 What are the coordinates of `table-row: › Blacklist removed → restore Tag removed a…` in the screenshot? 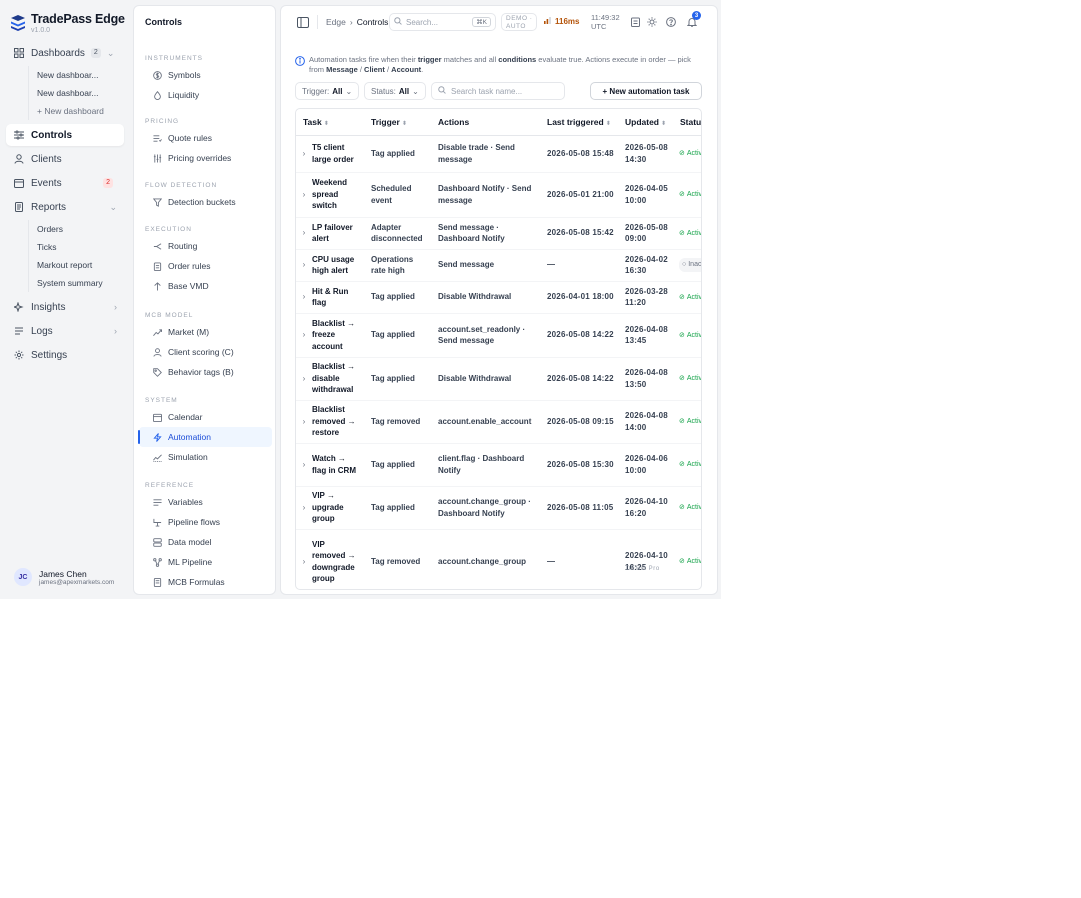 It's located at (498, 422).